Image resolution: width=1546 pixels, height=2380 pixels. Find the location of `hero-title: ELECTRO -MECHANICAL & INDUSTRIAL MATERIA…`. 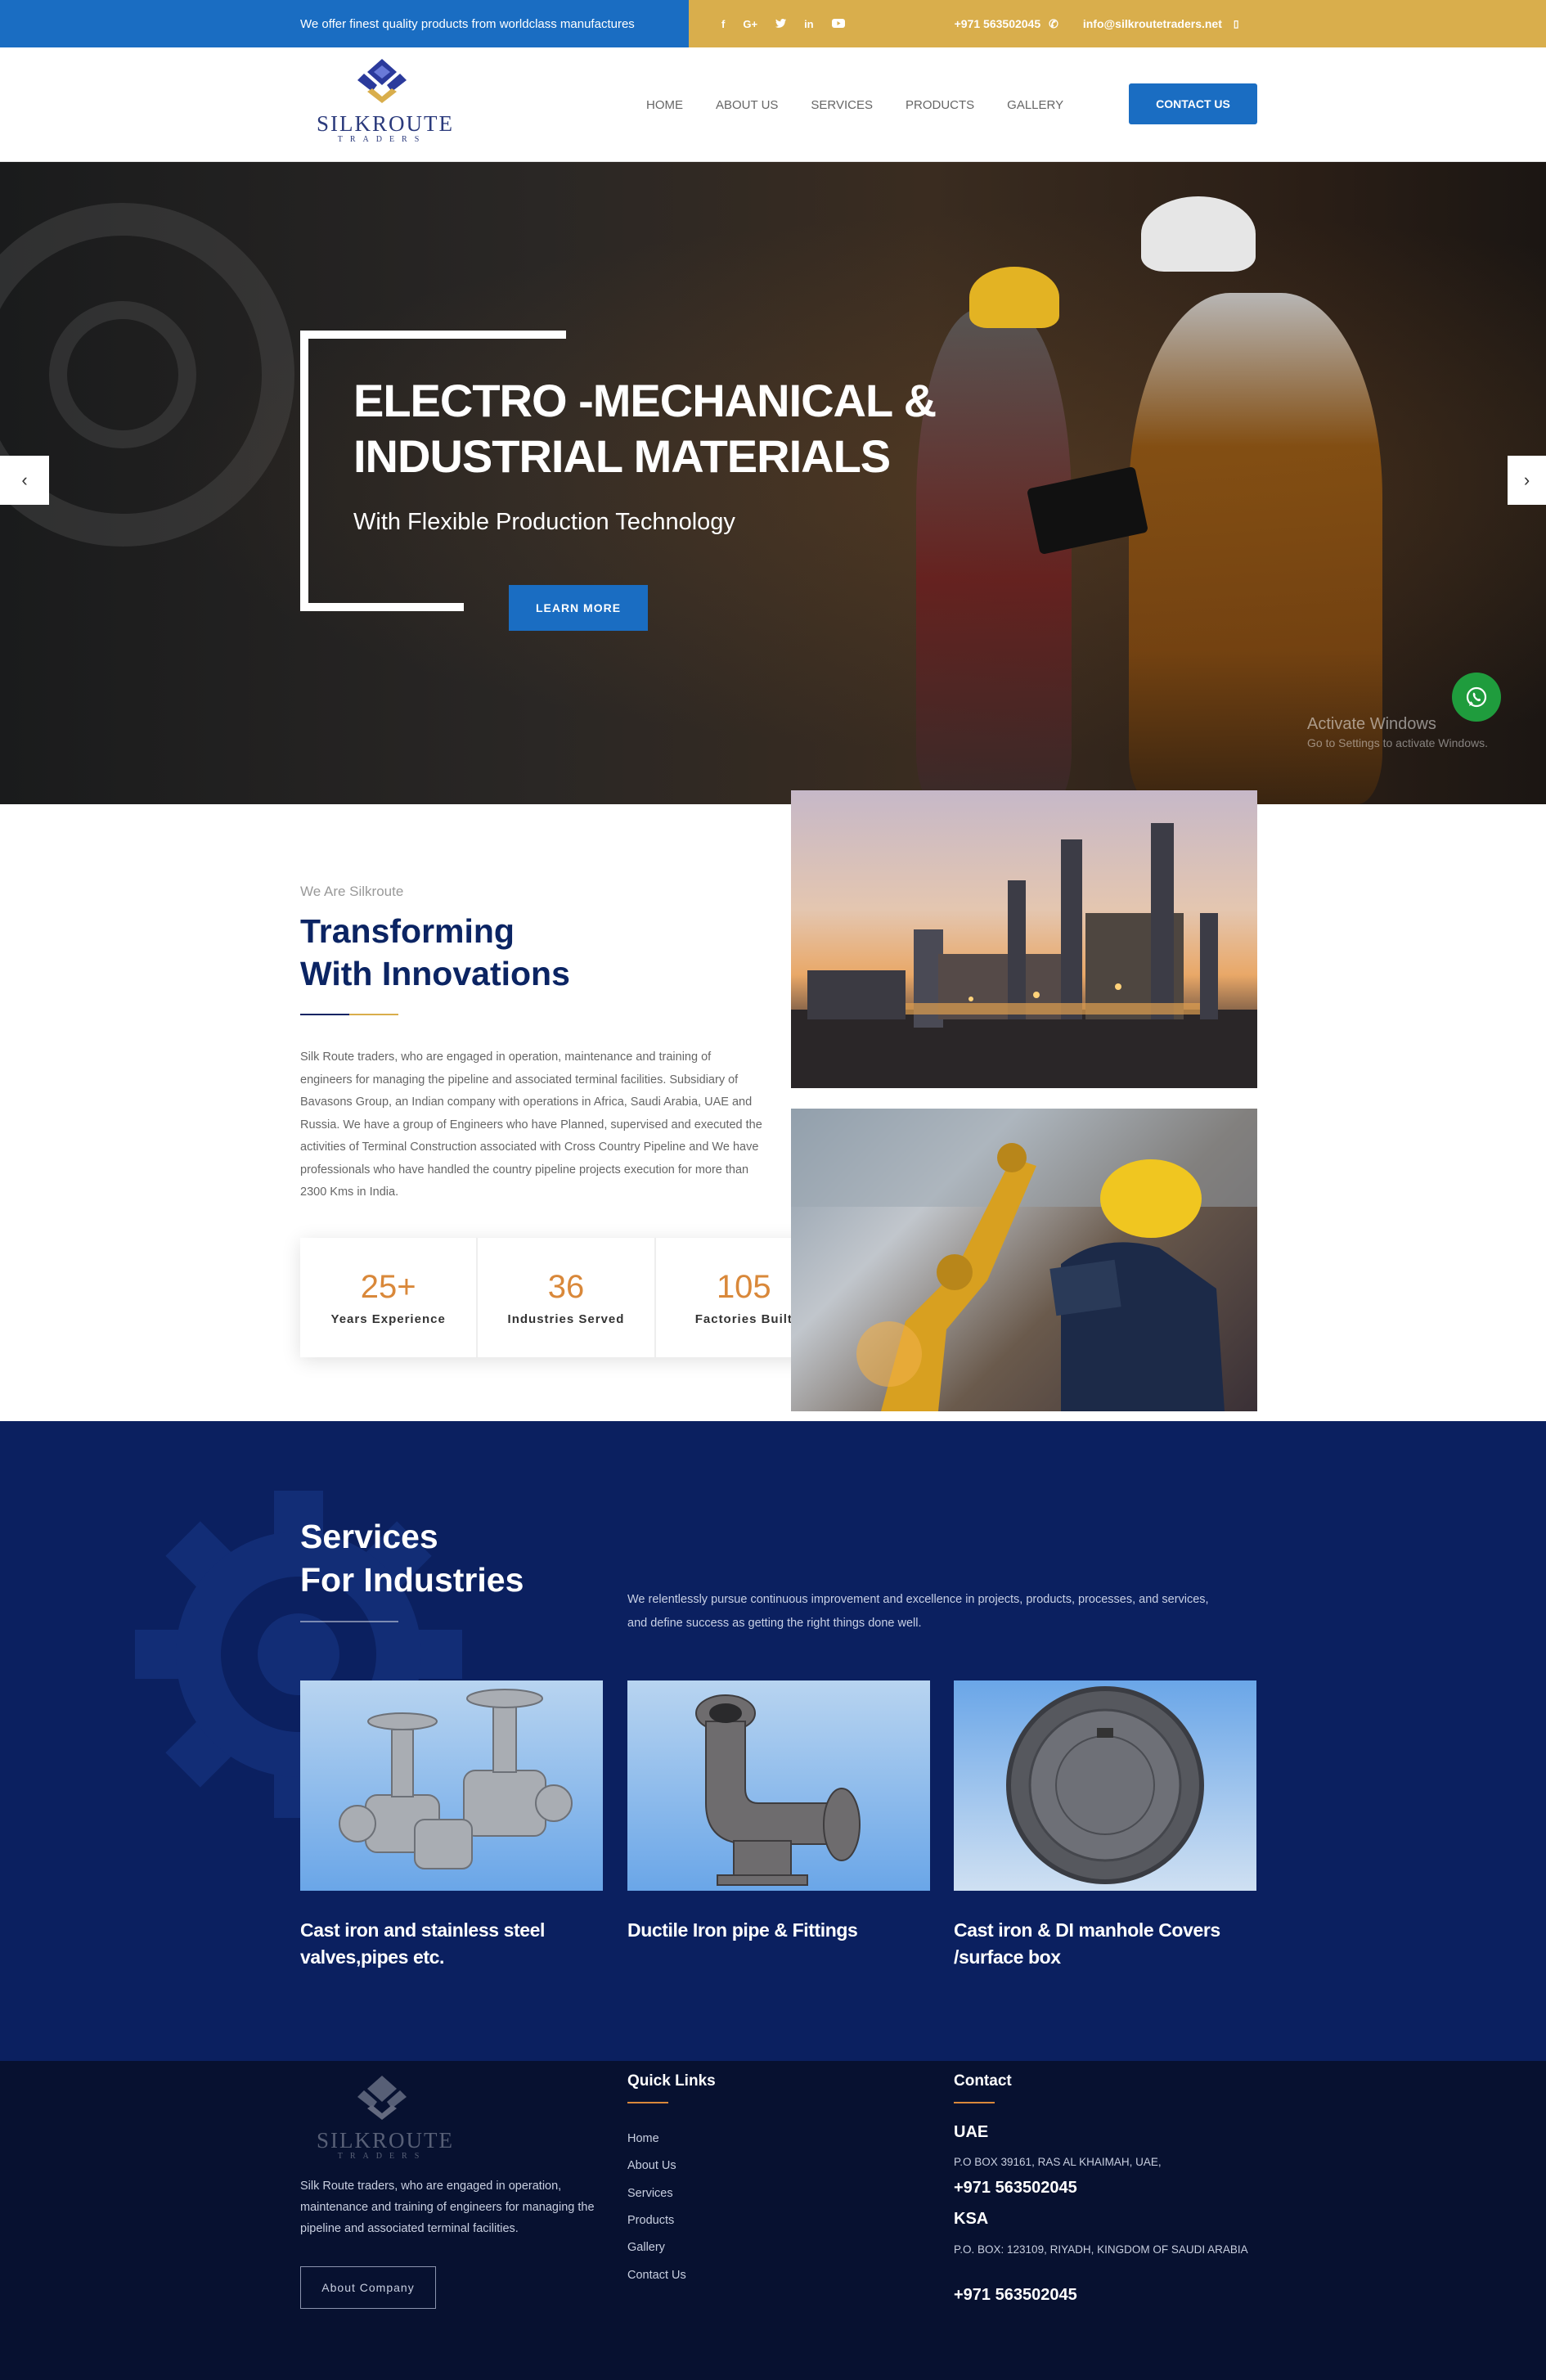

hero-title: ELECTRO -MECHANICAL & INDUSTRIAL MATERIA… is located at coordinates (645, 429).